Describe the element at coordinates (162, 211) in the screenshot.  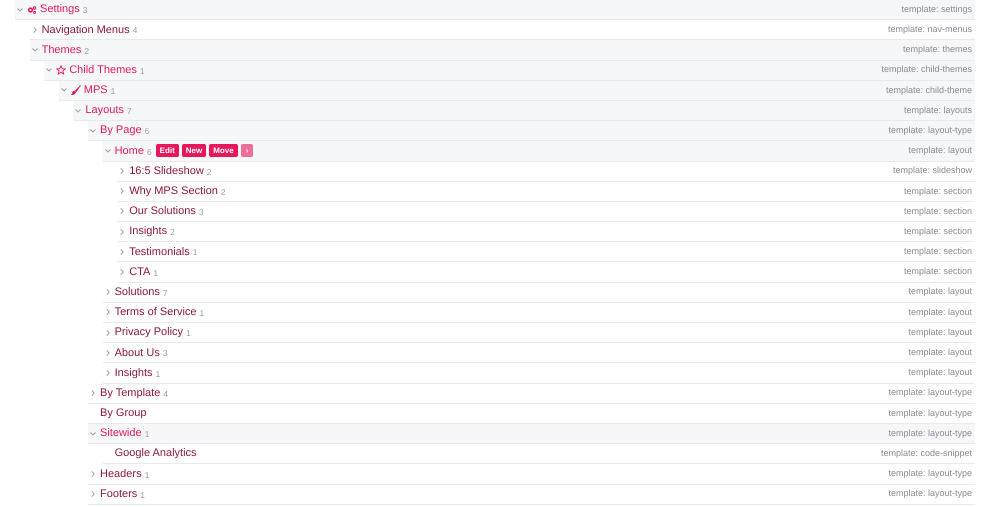
I see `item-label: Our Solutions` at that location.